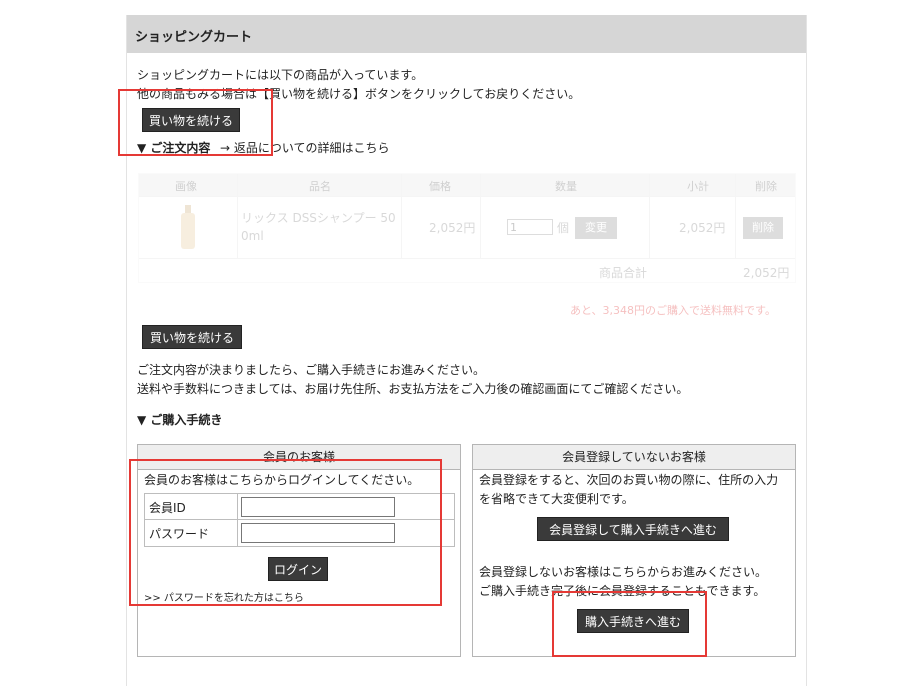 The image size is (900, 686). I want to click on qty-unit: 個, so click(563, 228).